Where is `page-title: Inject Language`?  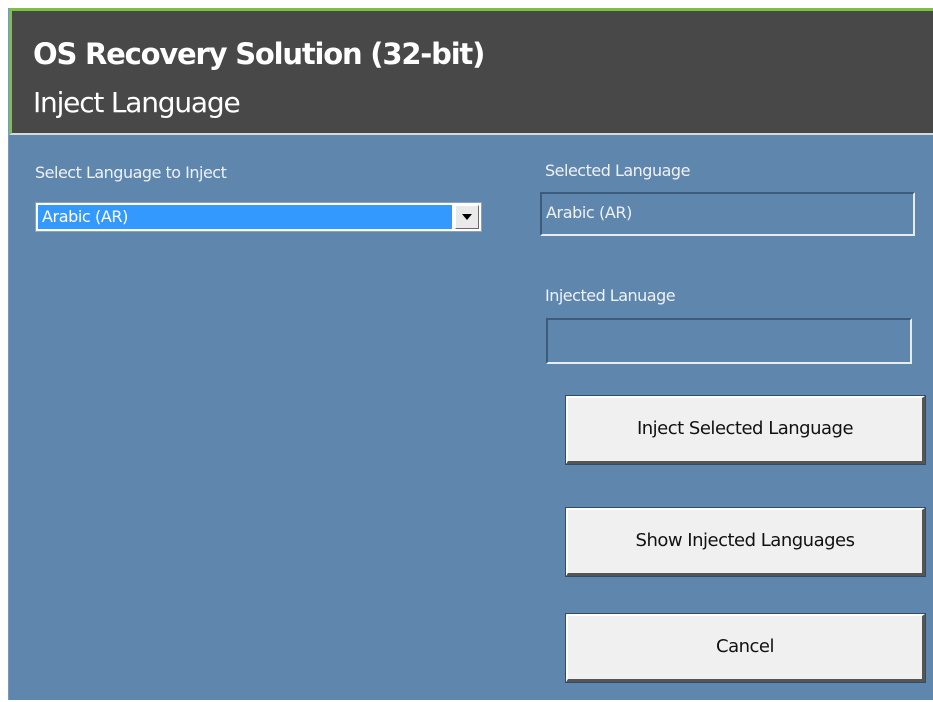 page-title: Inject Language is located at coordinates (137, 102).